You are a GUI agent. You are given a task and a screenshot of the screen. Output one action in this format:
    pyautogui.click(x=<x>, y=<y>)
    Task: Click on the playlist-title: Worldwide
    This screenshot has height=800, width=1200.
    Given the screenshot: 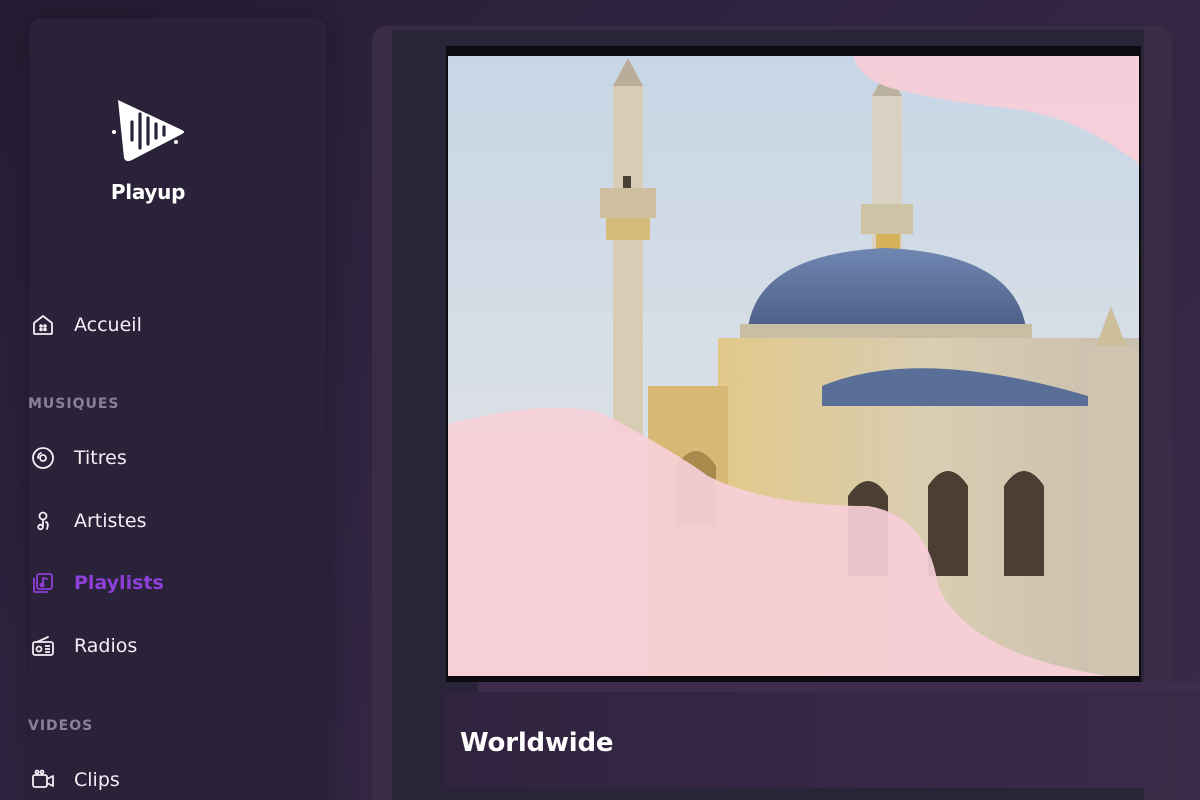 What is the action you would take?
    pyautogui.click(x=537, y=743)
    